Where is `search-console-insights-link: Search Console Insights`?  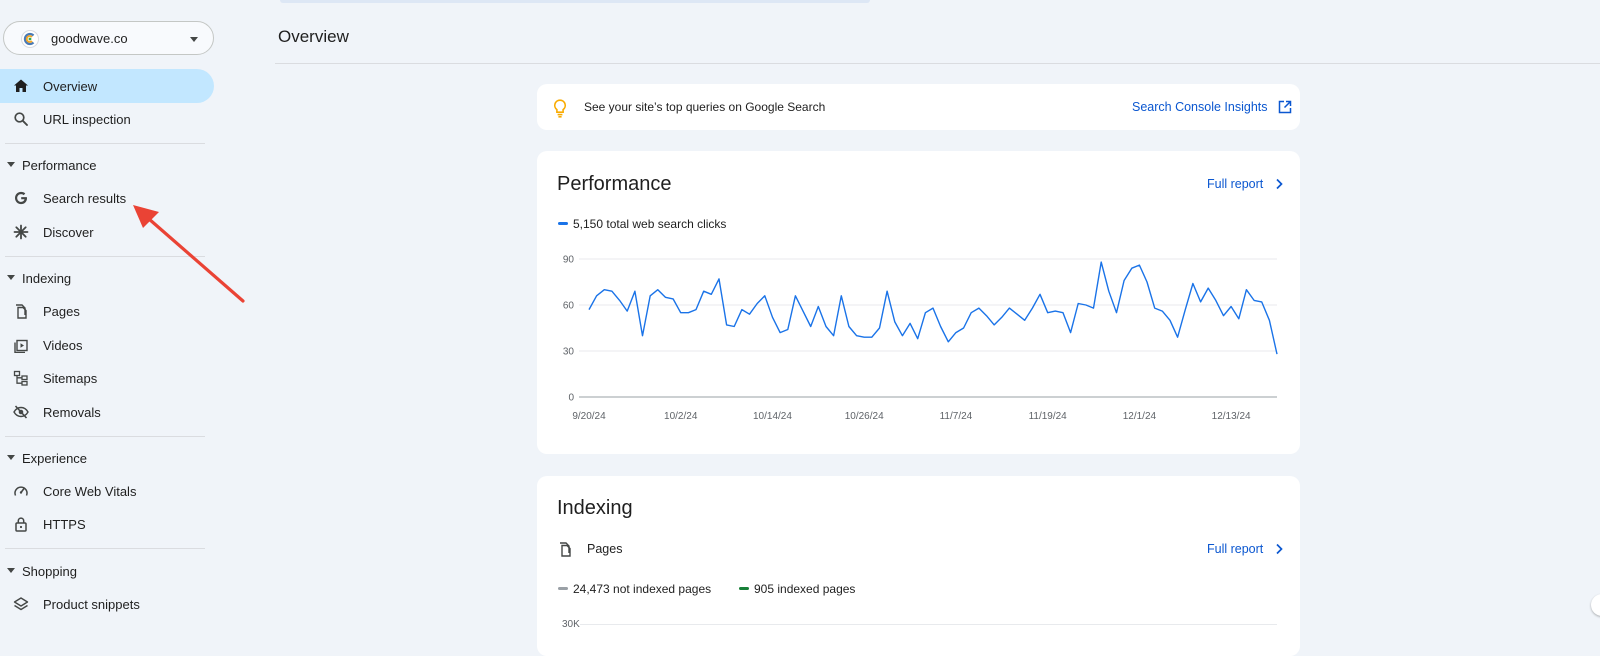
search-console-insights-link: Search Console Insights is located at coordinates (1200, 107).